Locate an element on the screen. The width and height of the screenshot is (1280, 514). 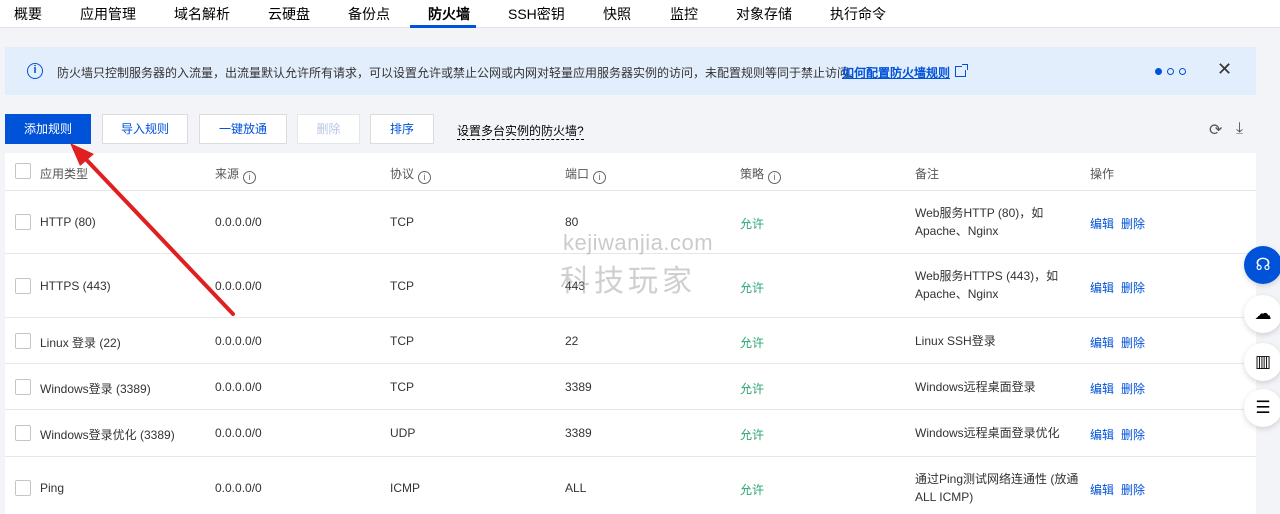
watermark-text: 科技玩家 is located at coordinates (628, 281).